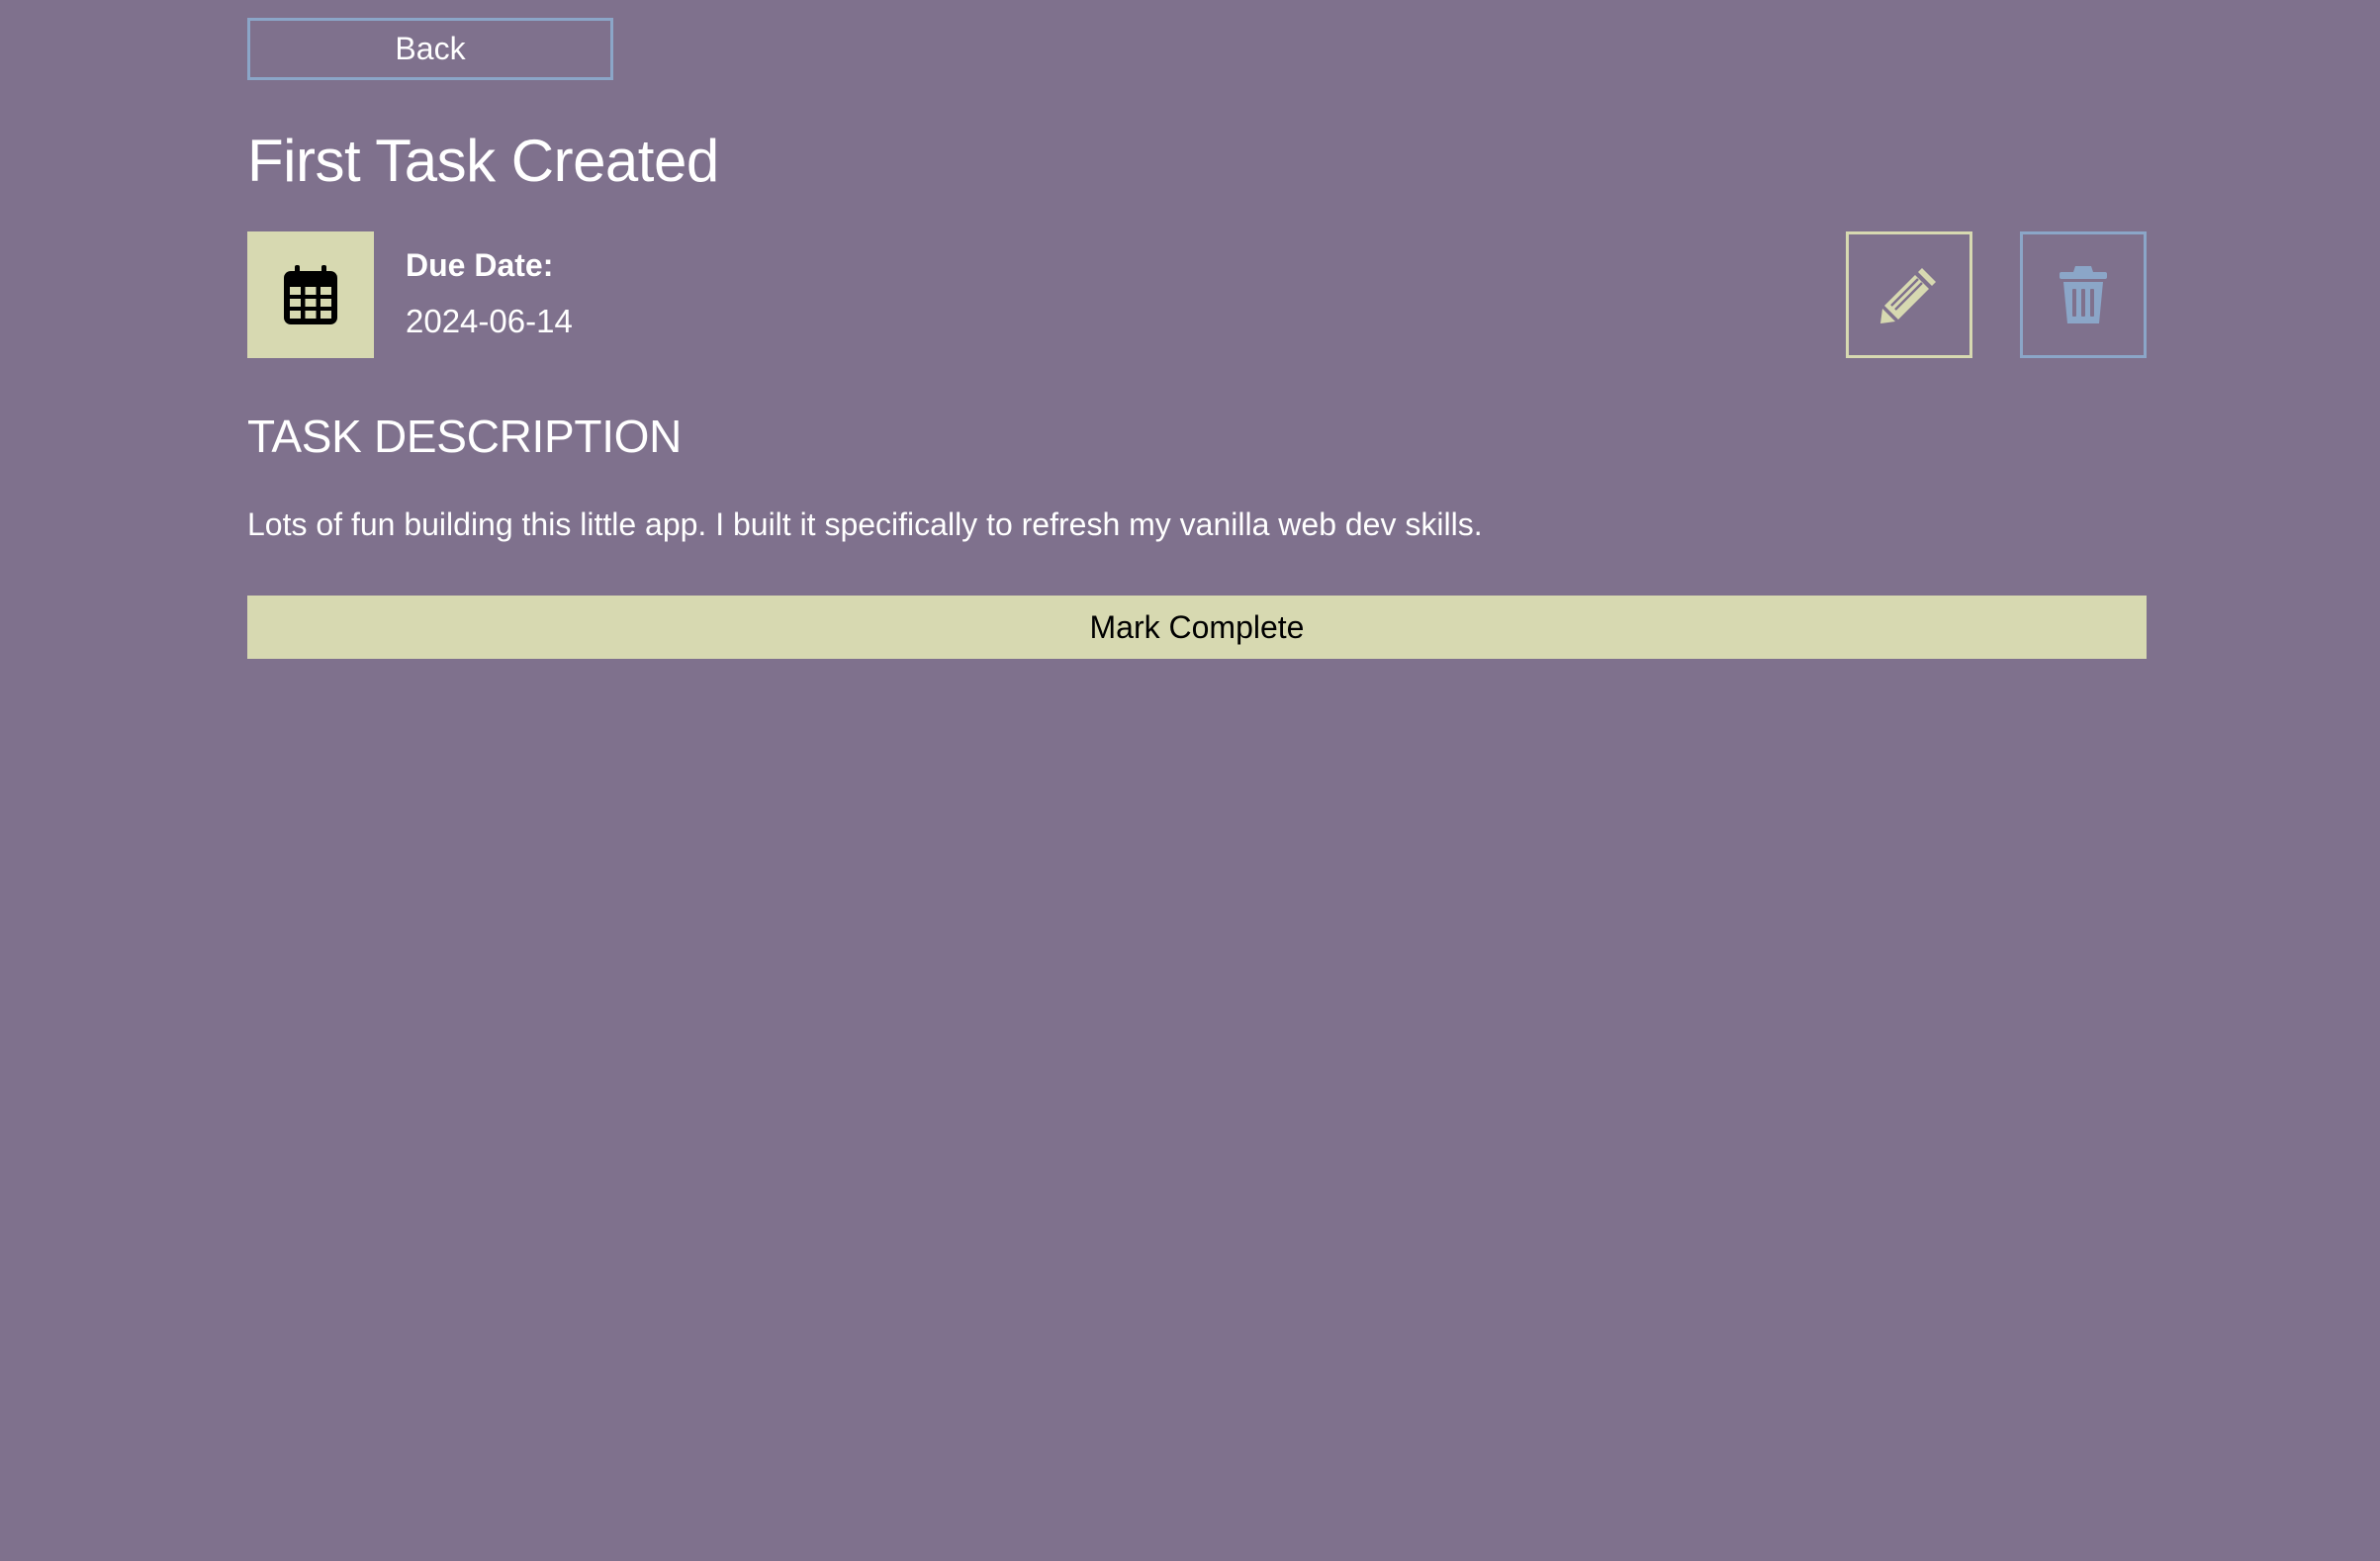  I want to click on page-title: First Task Created, so click(483, 161).